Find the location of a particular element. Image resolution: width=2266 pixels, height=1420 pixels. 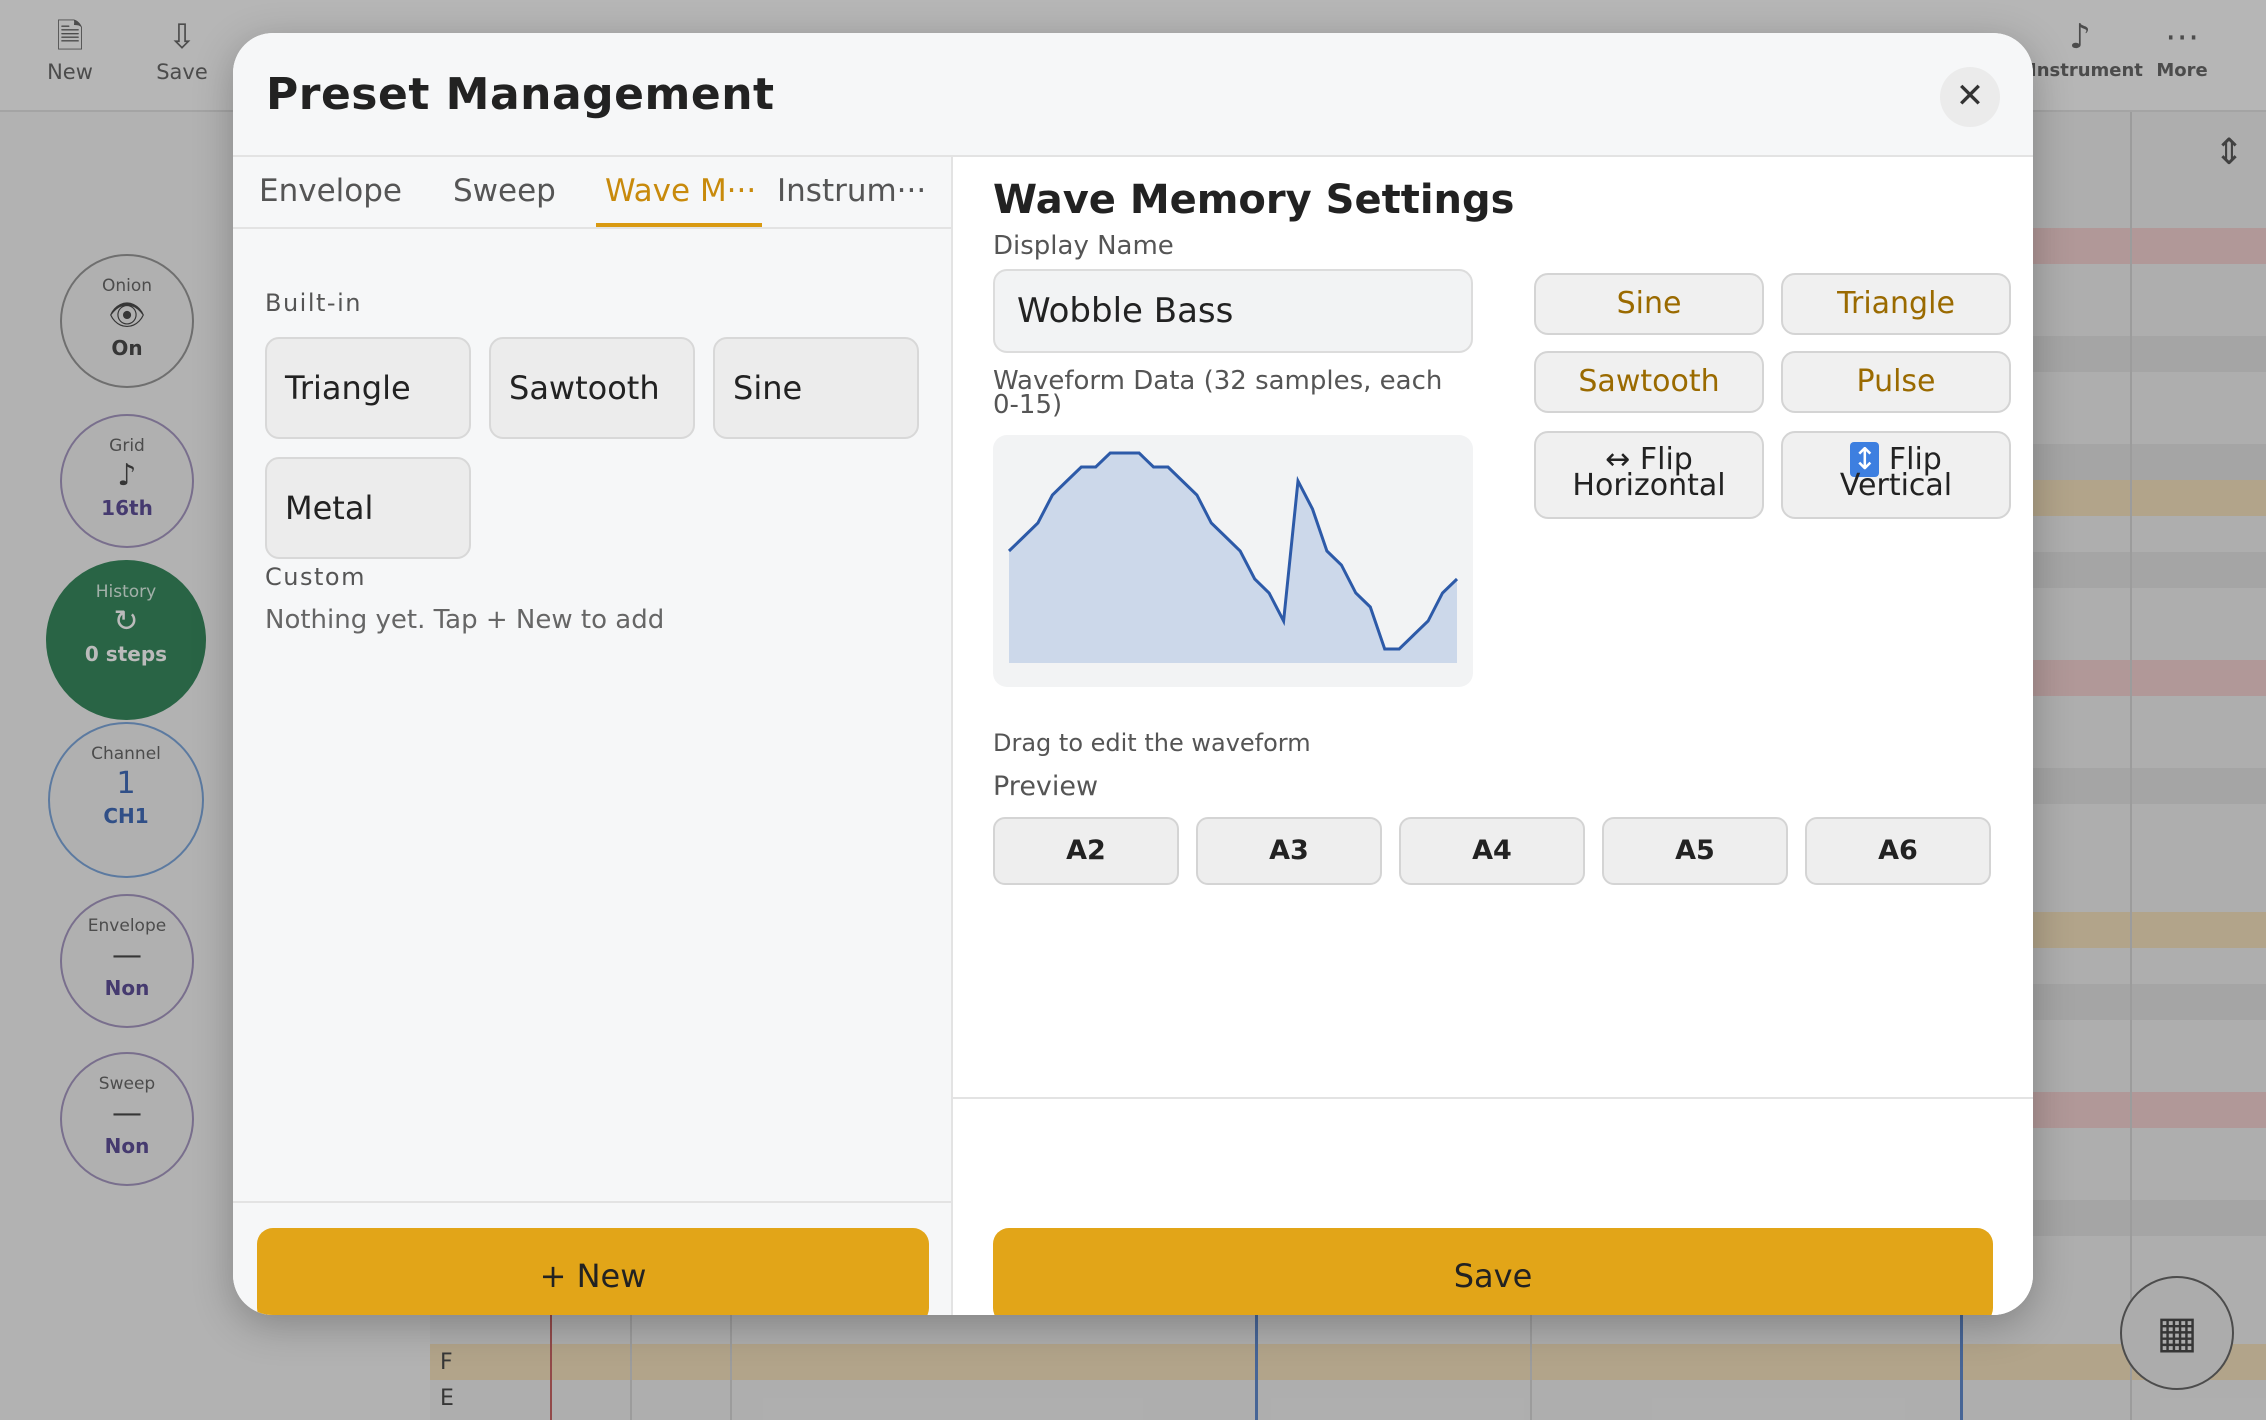

waveform-area is located at coordinates (1233, 558).